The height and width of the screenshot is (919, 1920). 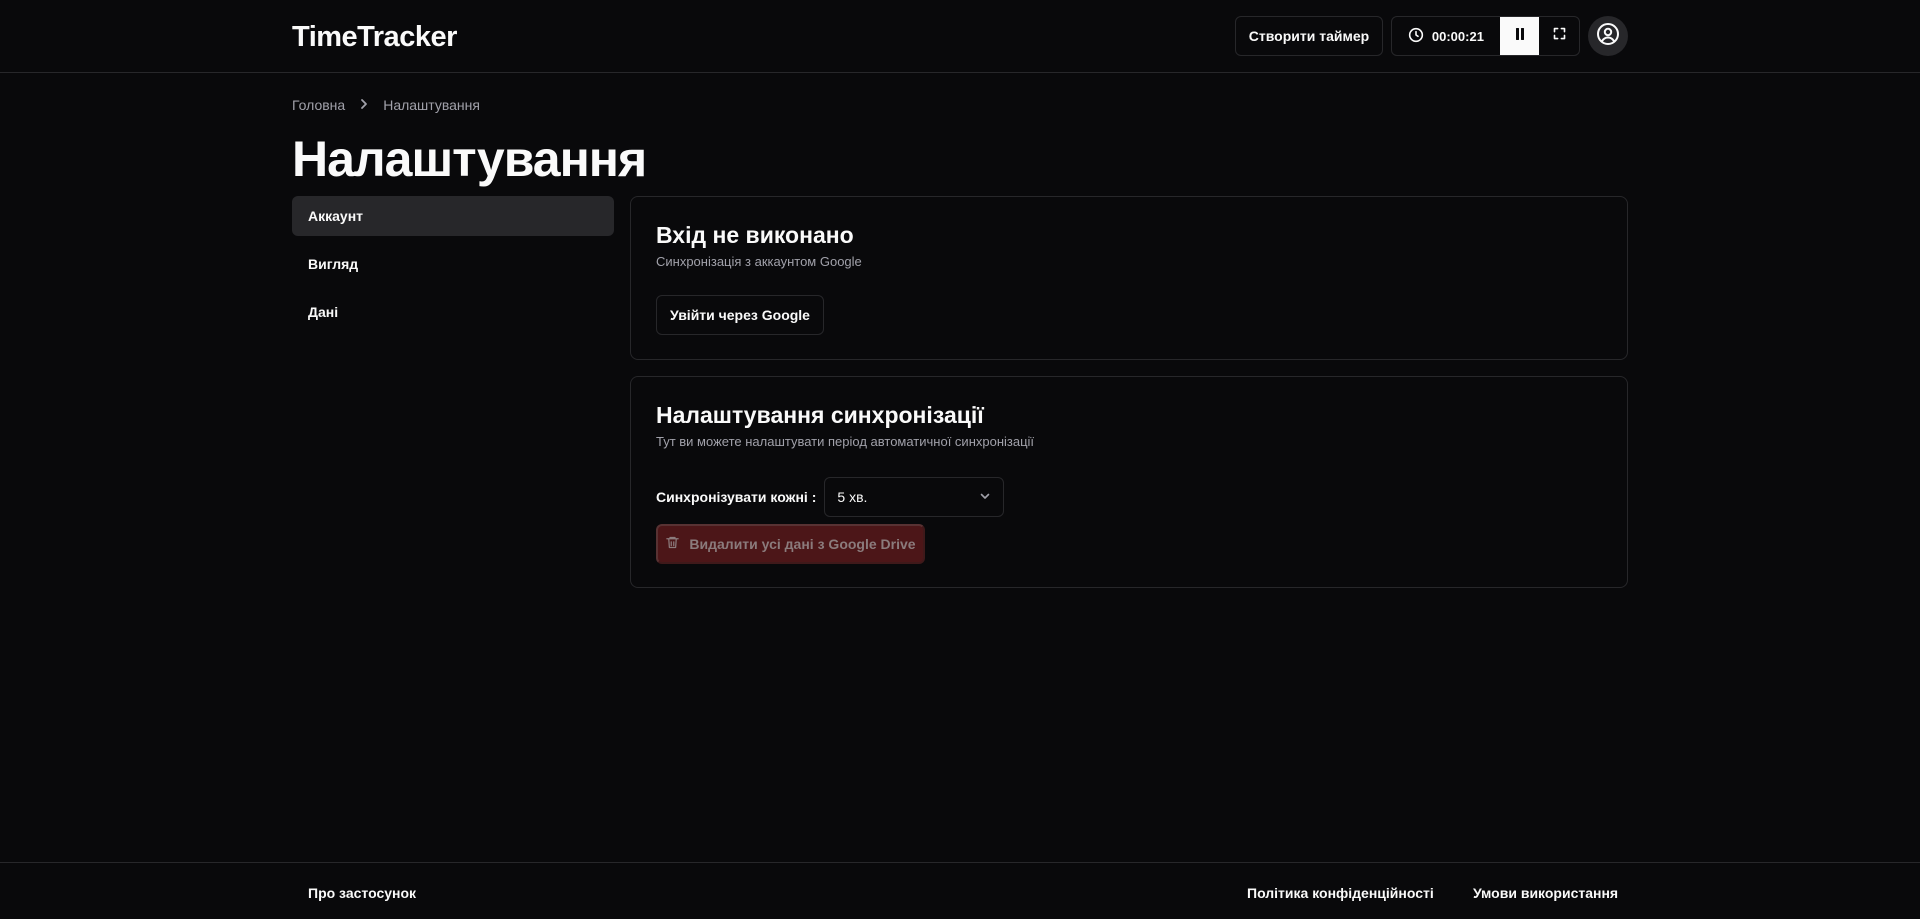 I want to click on breadcrumb: Головна Налаштування, so click(x=386, y=105).